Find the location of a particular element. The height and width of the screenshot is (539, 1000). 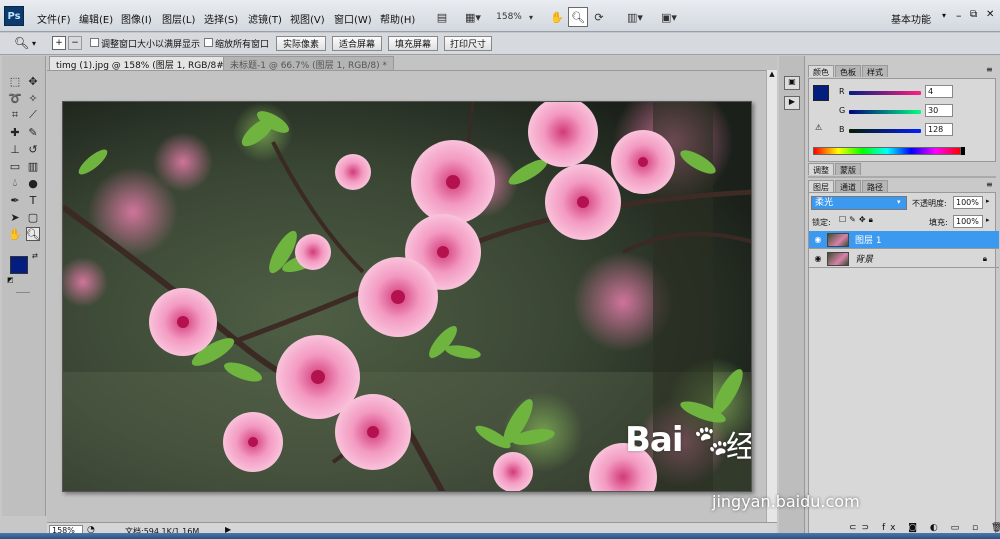

lock-options-icons: ☐✎✥🔒︎ is located at coordinates (857, 220).